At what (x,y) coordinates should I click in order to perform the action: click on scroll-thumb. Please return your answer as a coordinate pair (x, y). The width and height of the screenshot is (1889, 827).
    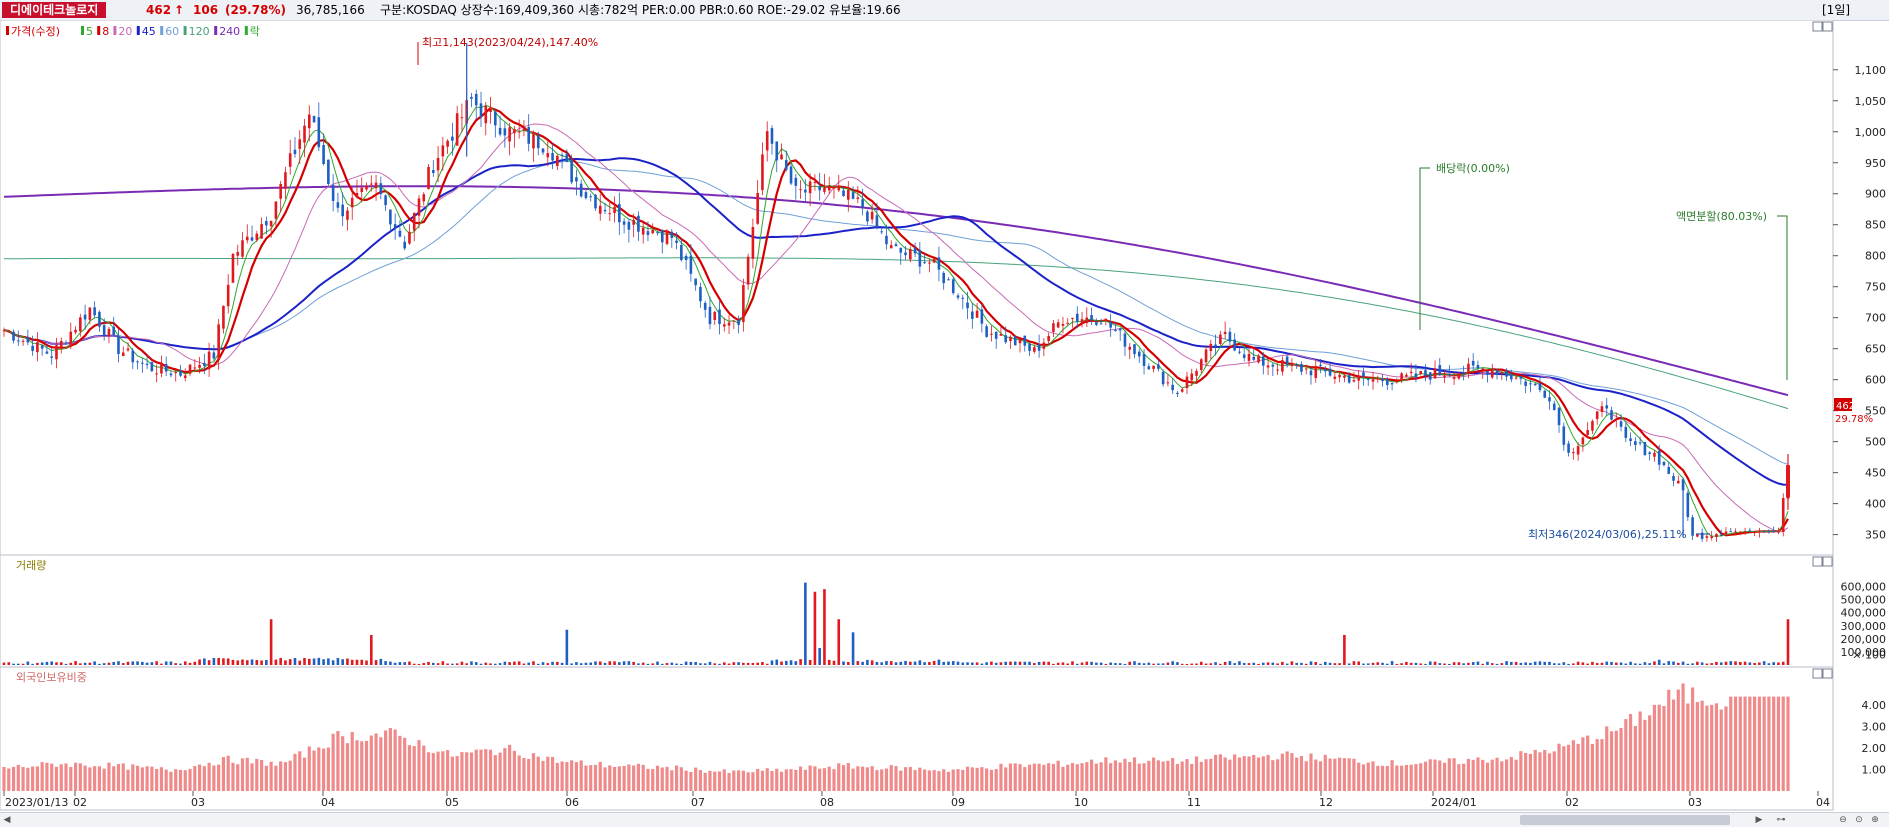
    Looking at the image, I should click on (1625, 820).